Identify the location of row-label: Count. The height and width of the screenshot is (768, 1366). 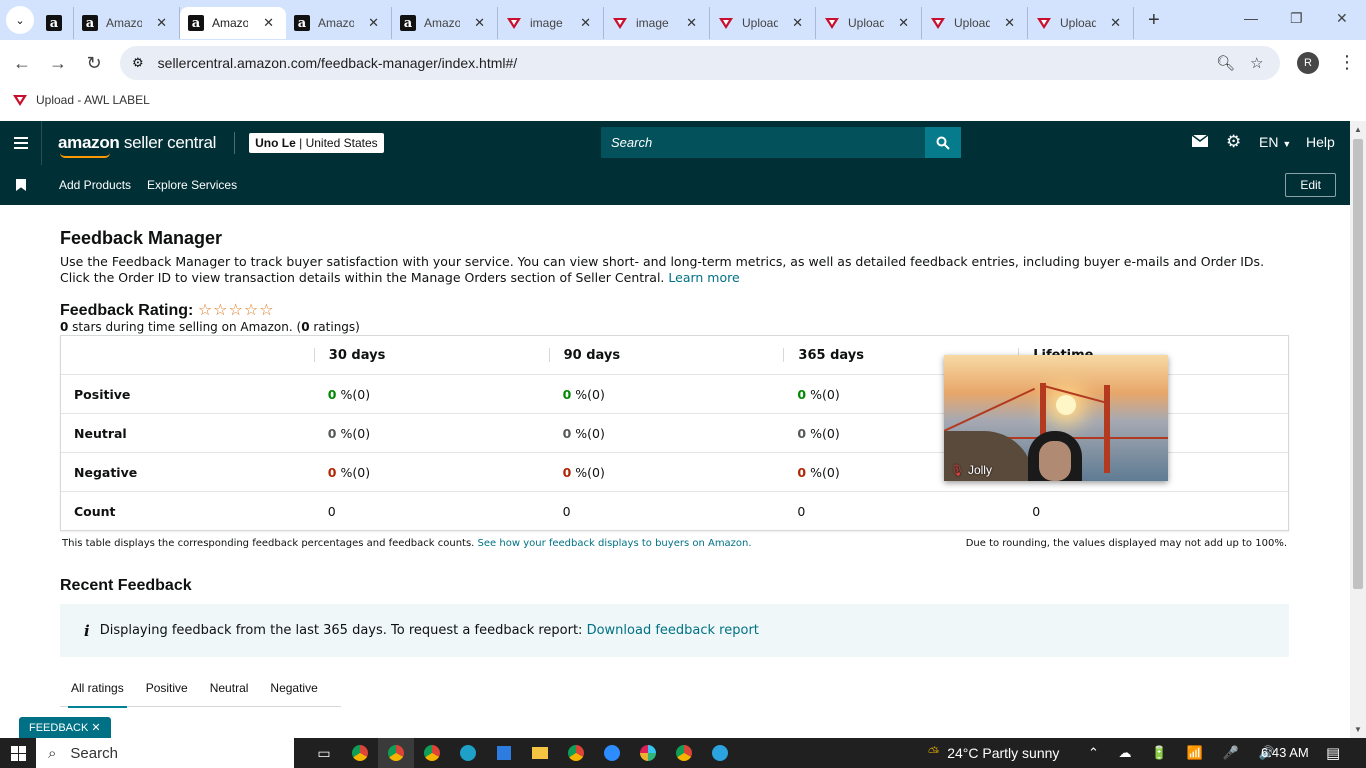
(95, 511).